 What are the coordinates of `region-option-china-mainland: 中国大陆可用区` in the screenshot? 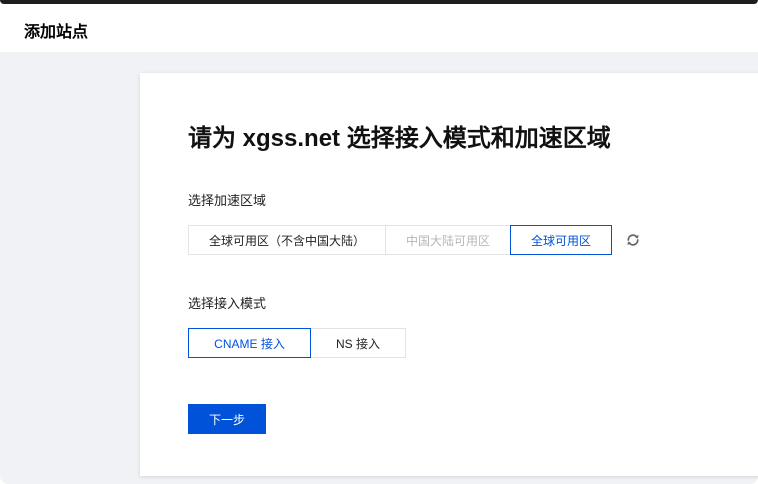 It's located at (448, 240).